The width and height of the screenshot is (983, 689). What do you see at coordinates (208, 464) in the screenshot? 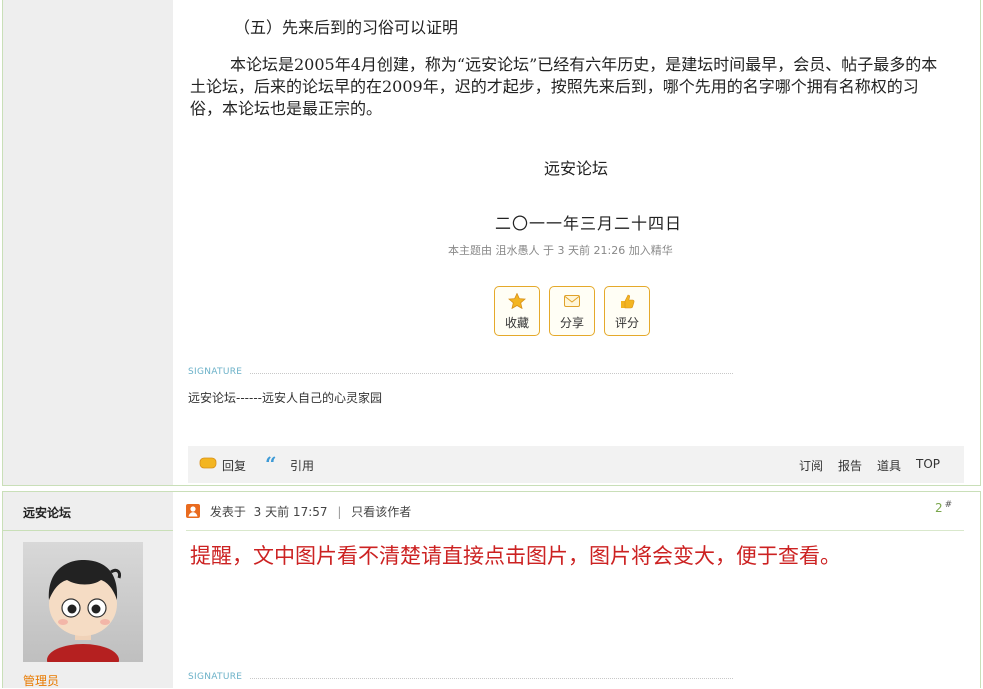
I see `reply-icon` at bounding box center [208, 464].